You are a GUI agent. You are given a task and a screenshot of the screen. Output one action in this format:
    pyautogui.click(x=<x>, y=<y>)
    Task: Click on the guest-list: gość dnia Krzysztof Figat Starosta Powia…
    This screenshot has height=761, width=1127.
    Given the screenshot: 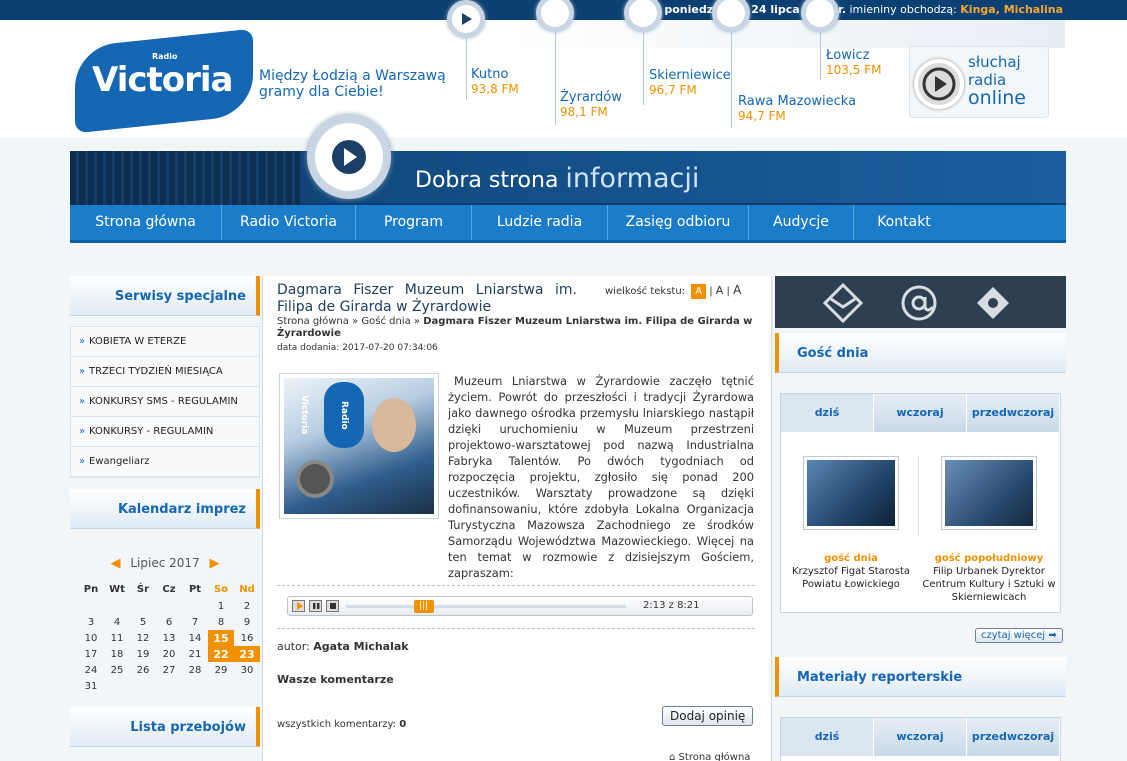 What is the action you would take?
    pyautogui.click(x=920, y=541)
    